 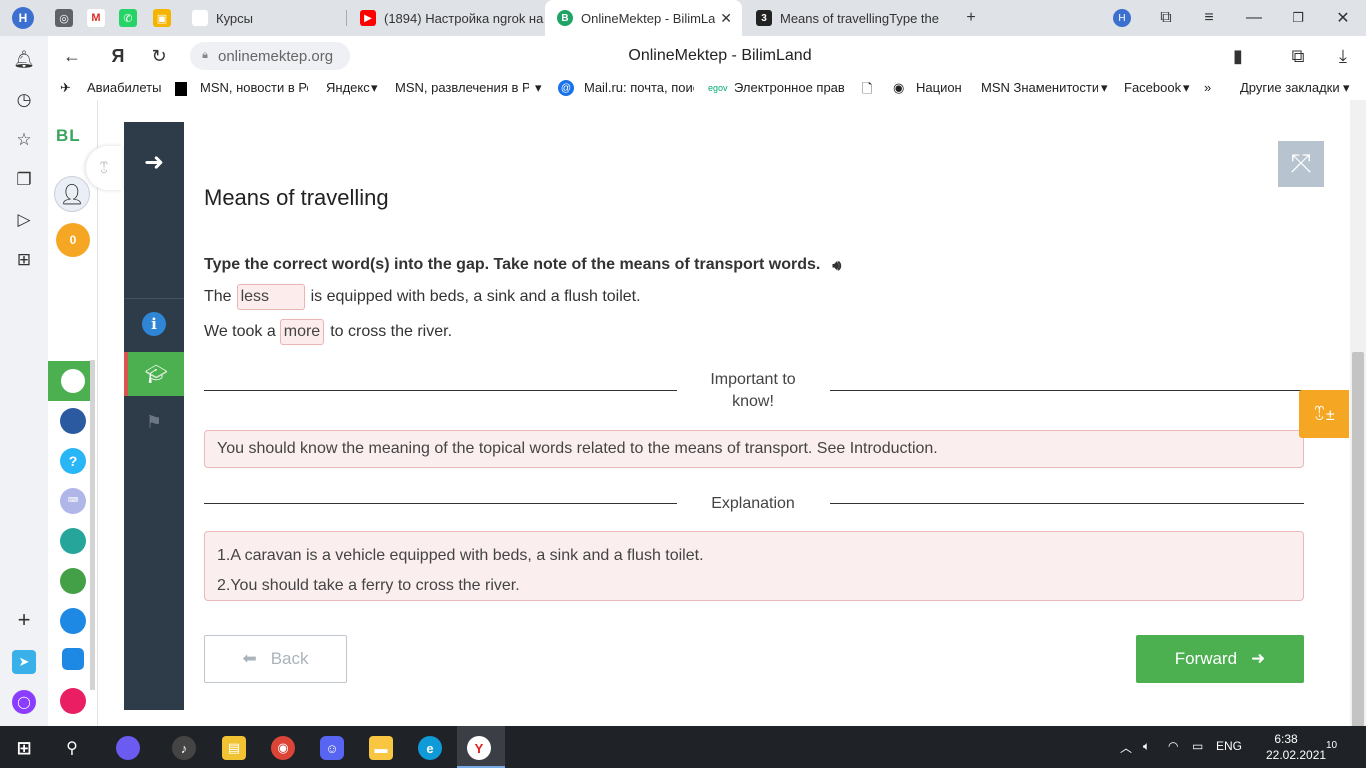 I want to click on fullscreen-icon: ⤧, so click(x=1301, y=164).